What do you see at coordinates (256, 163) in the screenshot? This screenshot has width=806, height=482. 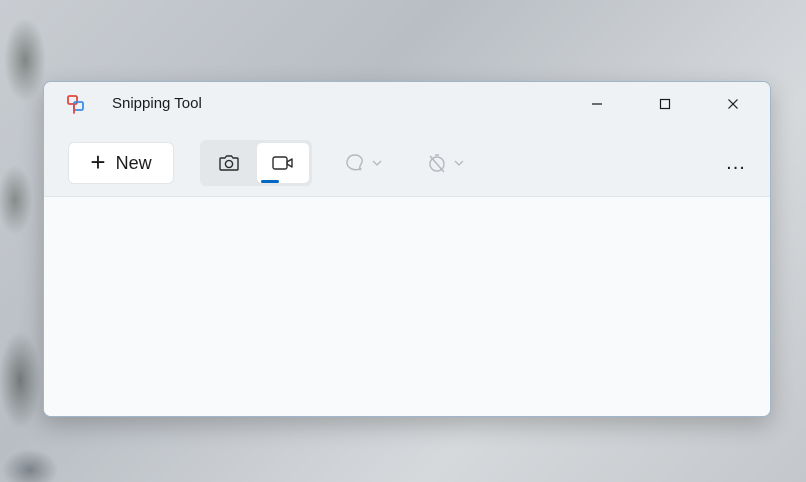 I see `capture-mode-group` at bounding box center [256, 163].